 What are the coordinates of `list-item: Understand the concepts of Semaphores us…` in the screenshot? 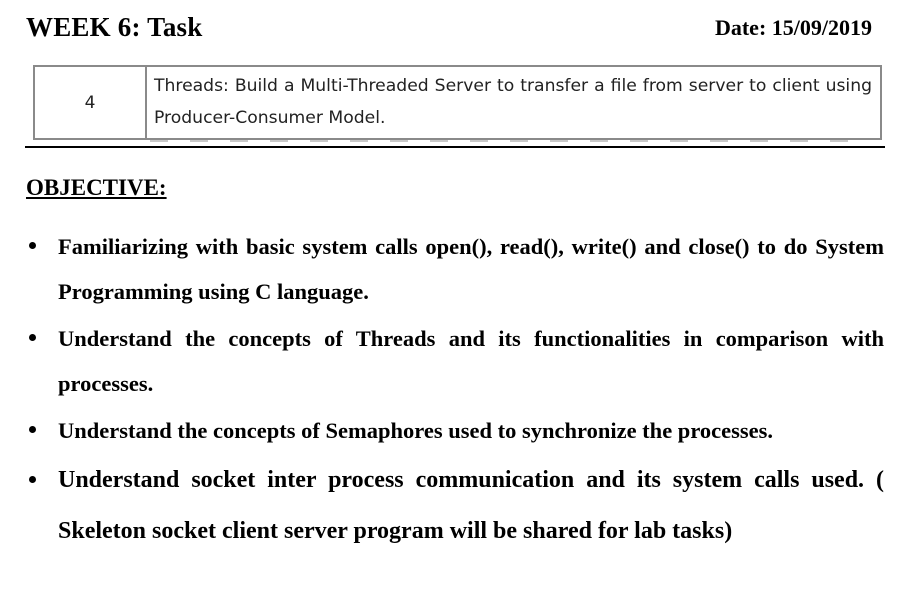 It's located at (454, 430).